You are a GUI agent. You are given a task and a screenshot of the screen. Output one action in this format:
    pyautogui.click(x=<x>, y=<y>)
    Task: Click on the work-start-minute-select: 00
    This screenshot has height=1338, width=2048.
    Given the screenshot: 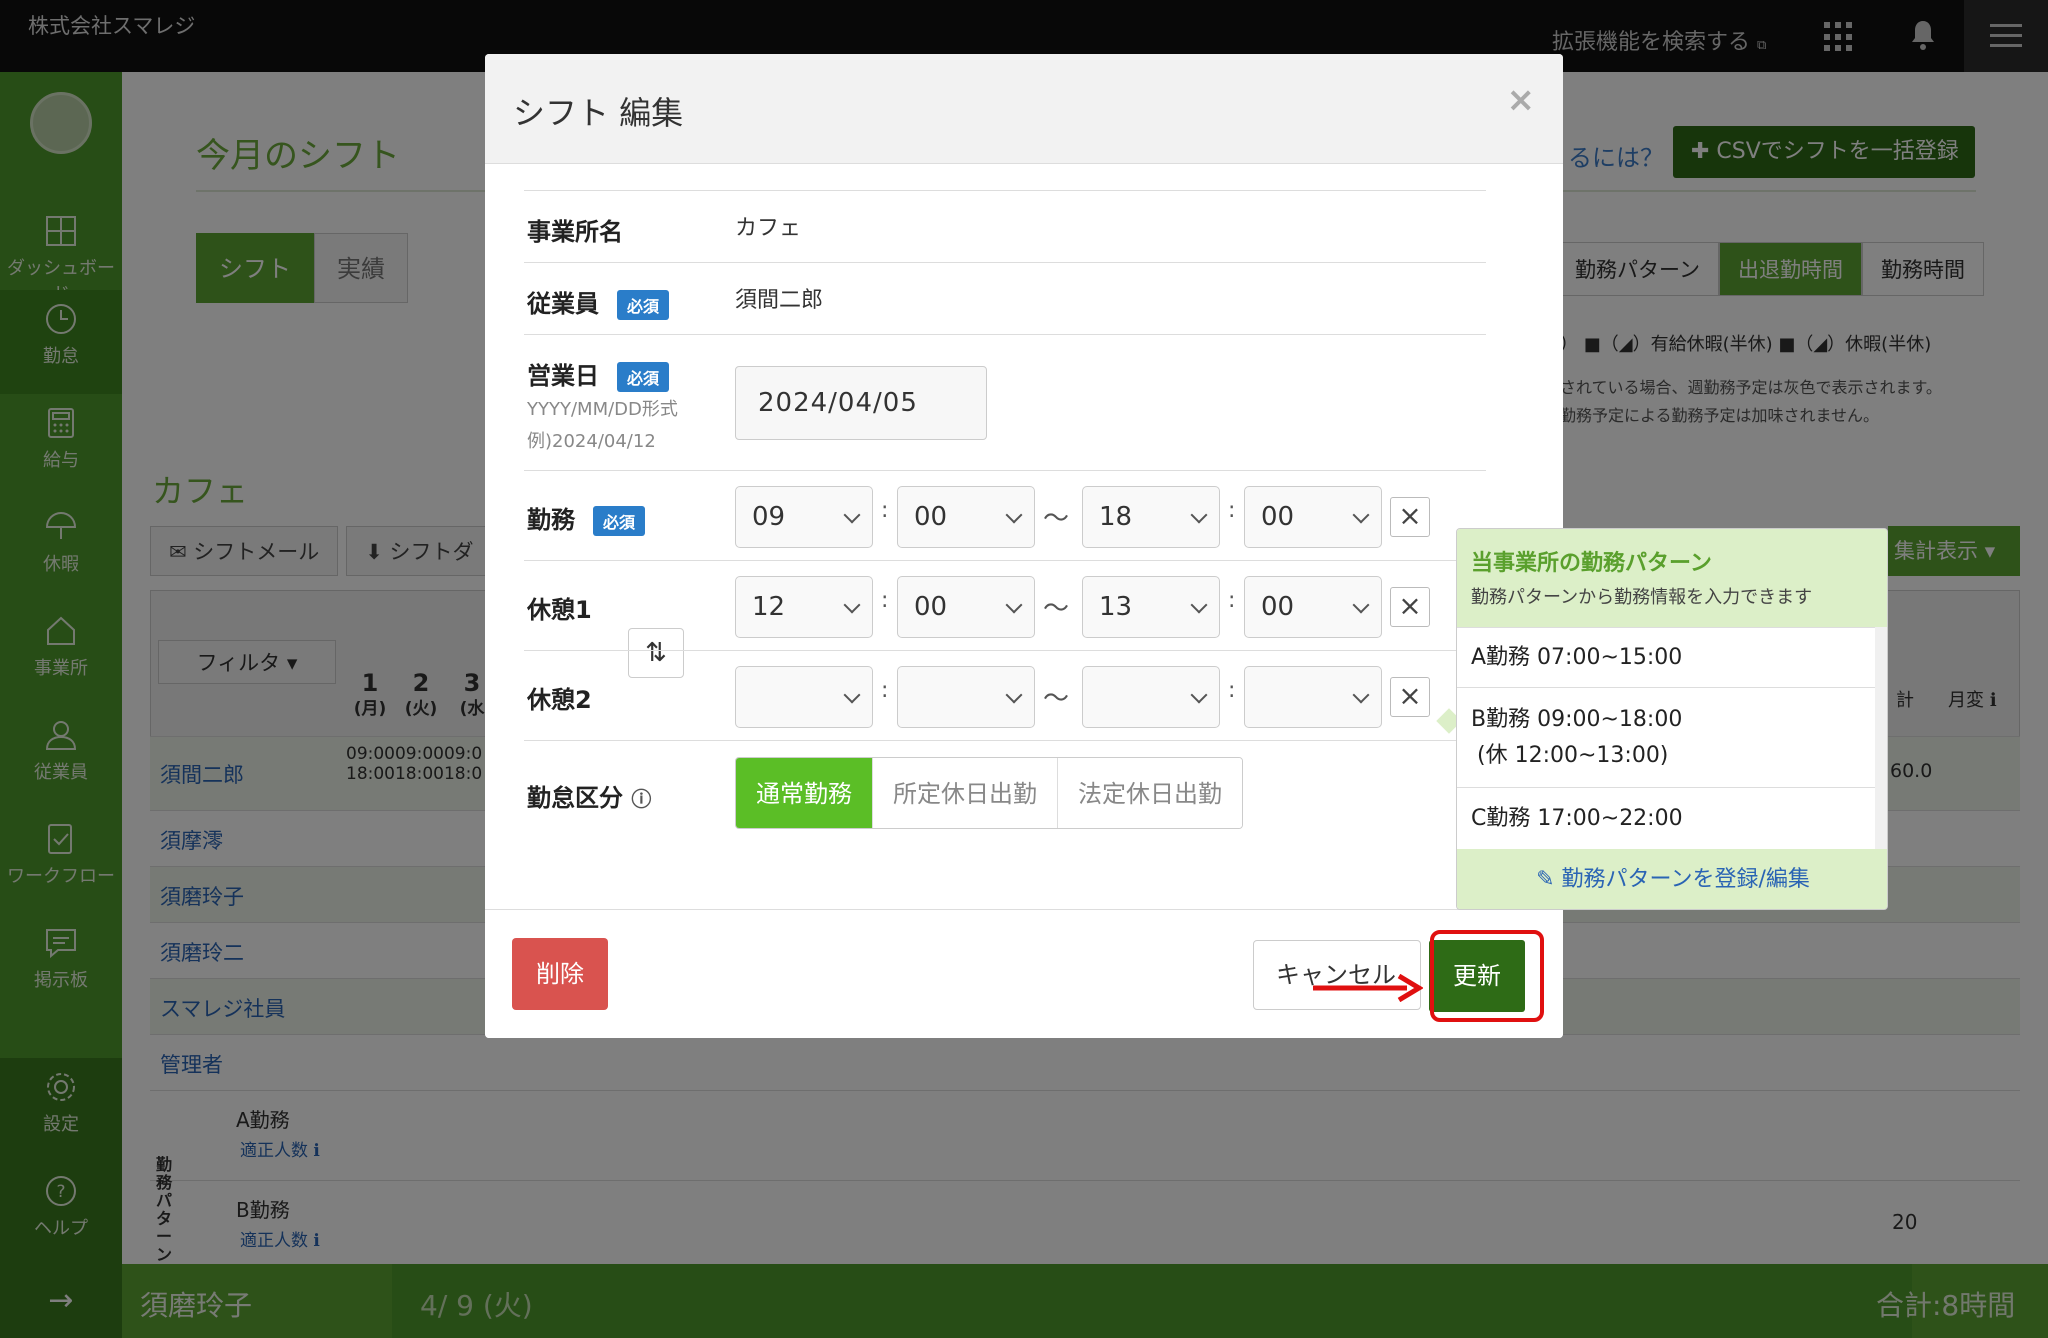 What is the action you would take?
    pyautogui.click(x=966, y=517)
    